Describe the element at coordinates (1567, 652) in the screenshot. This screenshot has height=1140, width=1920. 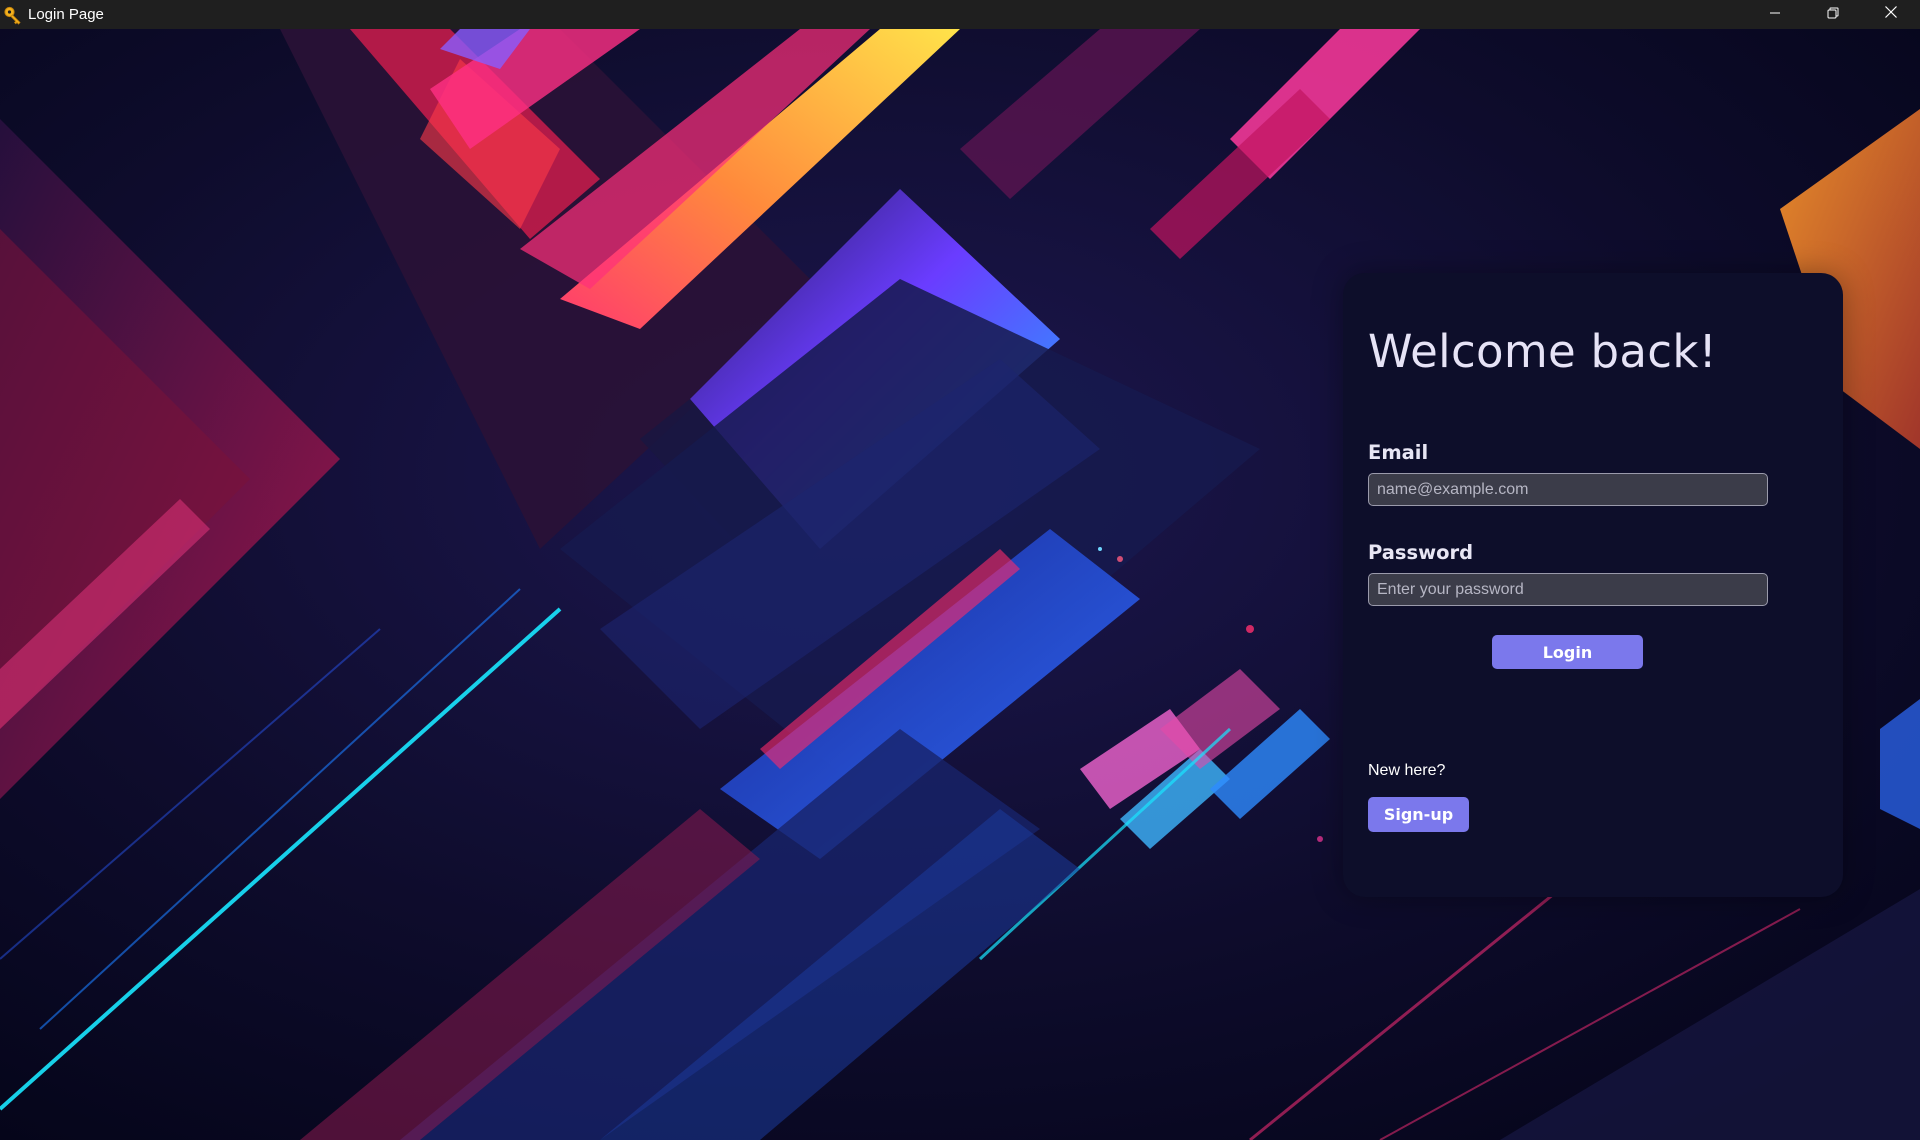
I see `login-button: Login` at that location.